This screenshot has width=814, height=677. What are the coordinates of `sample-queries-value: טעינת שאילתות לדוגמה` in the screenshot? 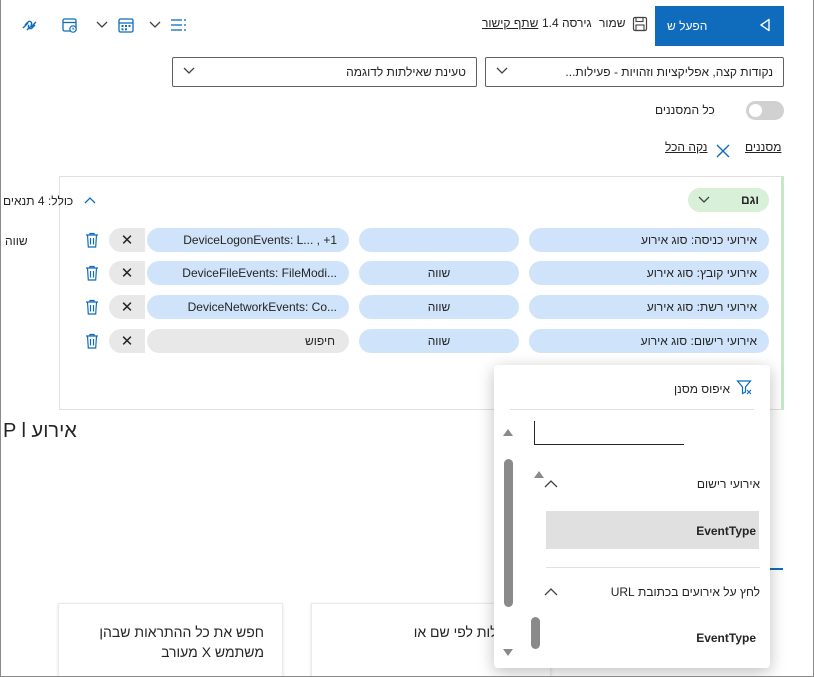 It's located at (406, 72).